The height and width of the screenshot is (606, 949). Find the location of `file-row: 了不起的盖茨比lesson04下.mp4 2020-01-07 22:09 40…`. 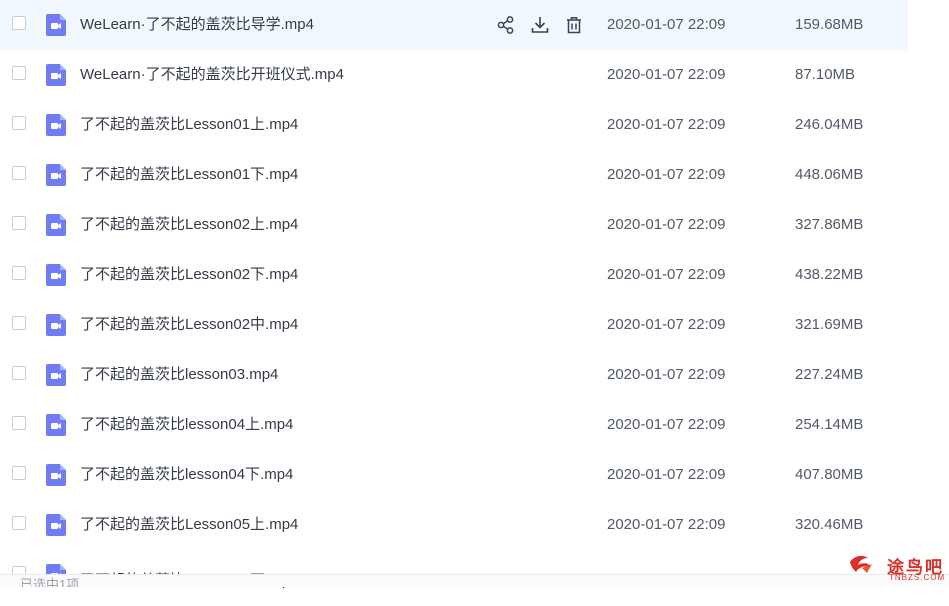

file-row: 了不起的盖茨比lesson04下.mp4 2020-01-07 22:09 40… is located at coordinates (454, 475).